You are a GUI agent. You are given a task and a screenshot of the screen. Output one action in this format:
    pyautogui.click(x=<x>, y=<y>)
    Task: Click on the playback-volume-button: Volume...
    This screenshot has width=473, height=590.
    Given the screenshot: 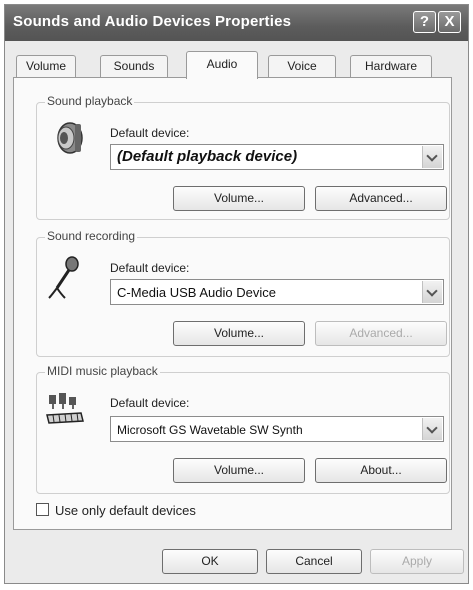 What is the action you would take?
    pyautogui.click(x=239, y=198)
    